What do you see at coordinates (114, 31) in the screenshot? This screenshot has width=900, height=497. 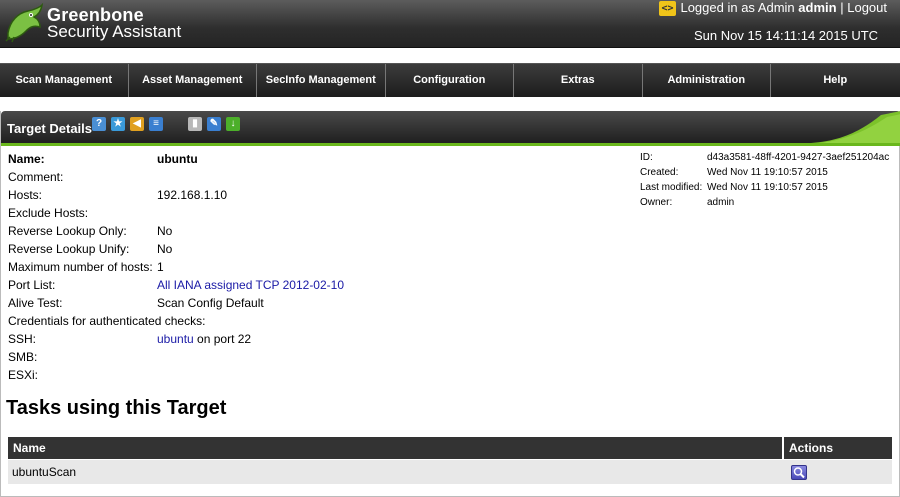 I see `brand-subtitle: Security Assistant` at bounding box center [114, 31].